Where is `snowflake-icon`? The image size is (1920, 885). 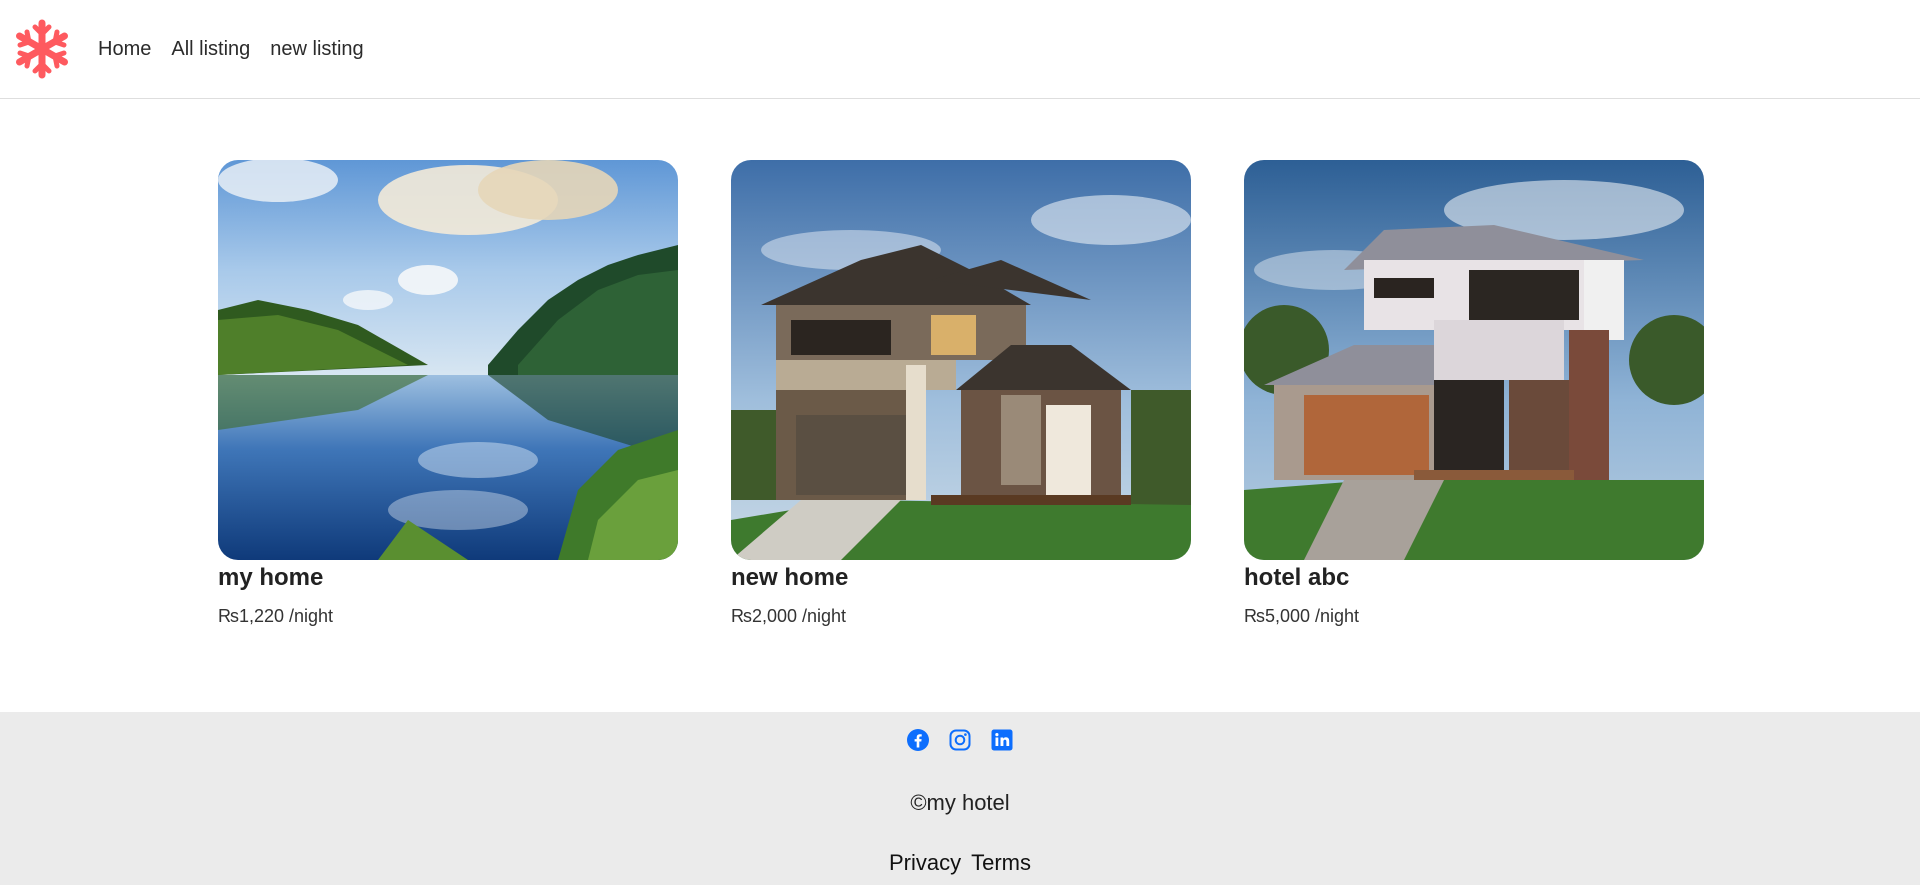 snowflake-icon is located at coordinates (42, 49).